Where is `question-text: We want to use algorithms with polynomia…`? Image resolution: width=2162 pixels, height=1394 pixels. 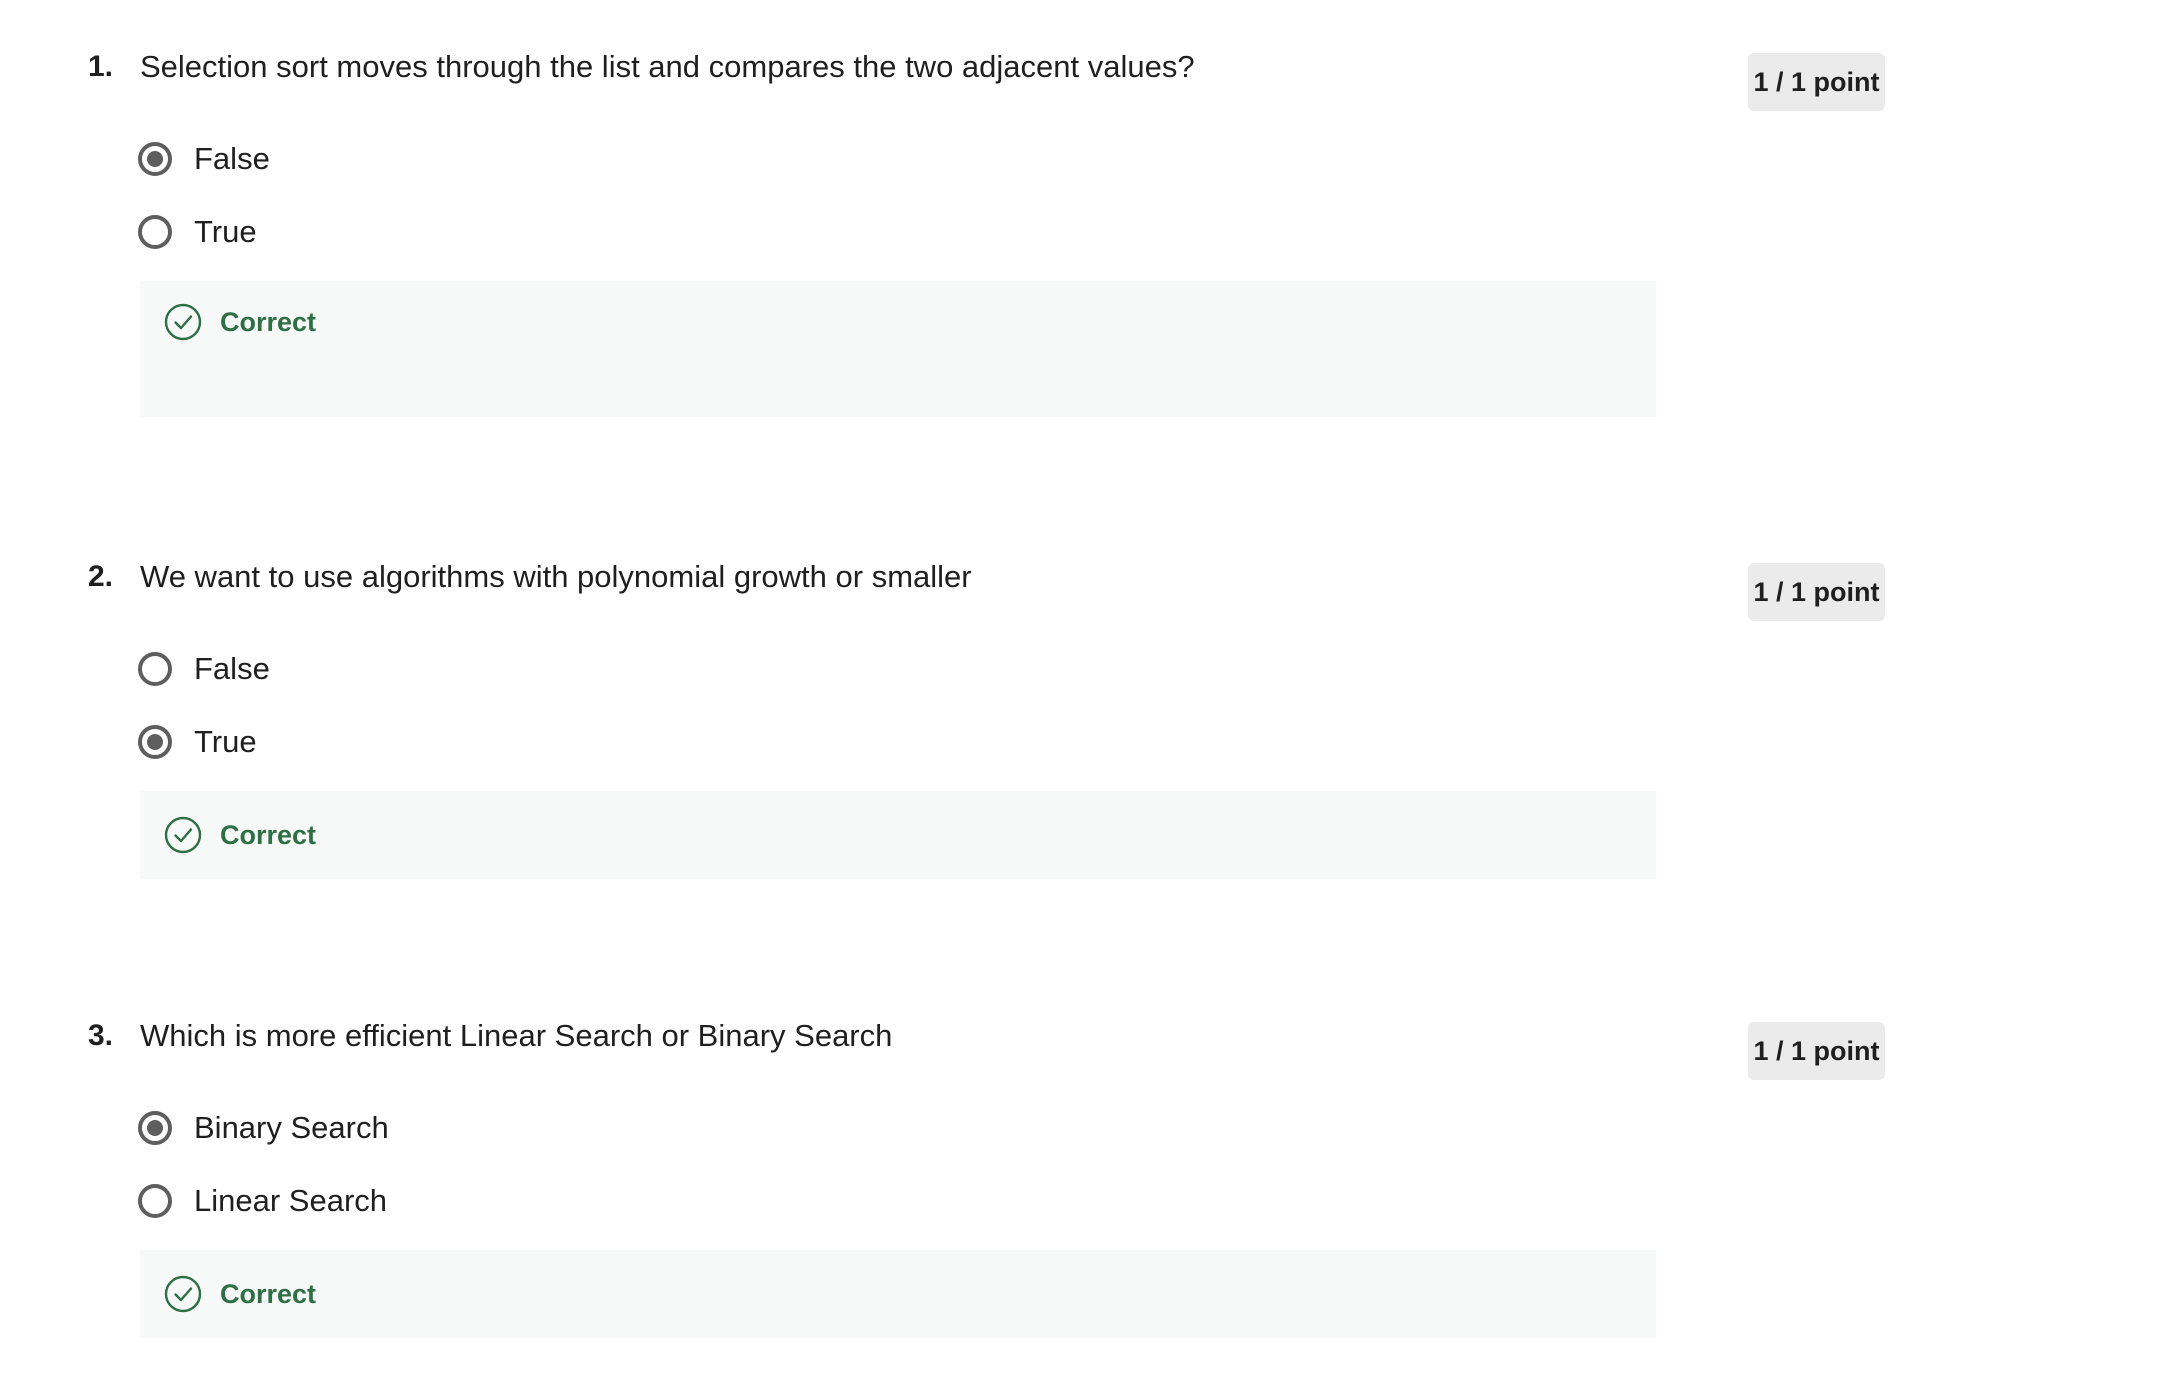
question-text: We want to use algorithms with polynomia… is located at coordinates (556, 576).